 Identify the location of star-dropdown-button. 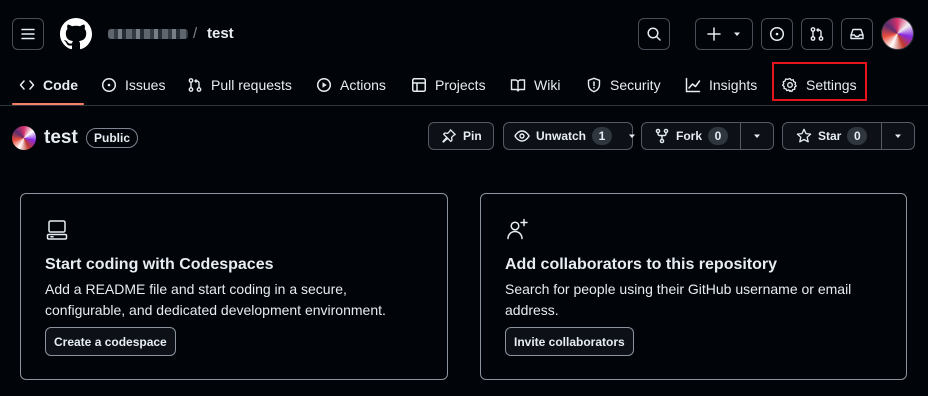
(898, 136).